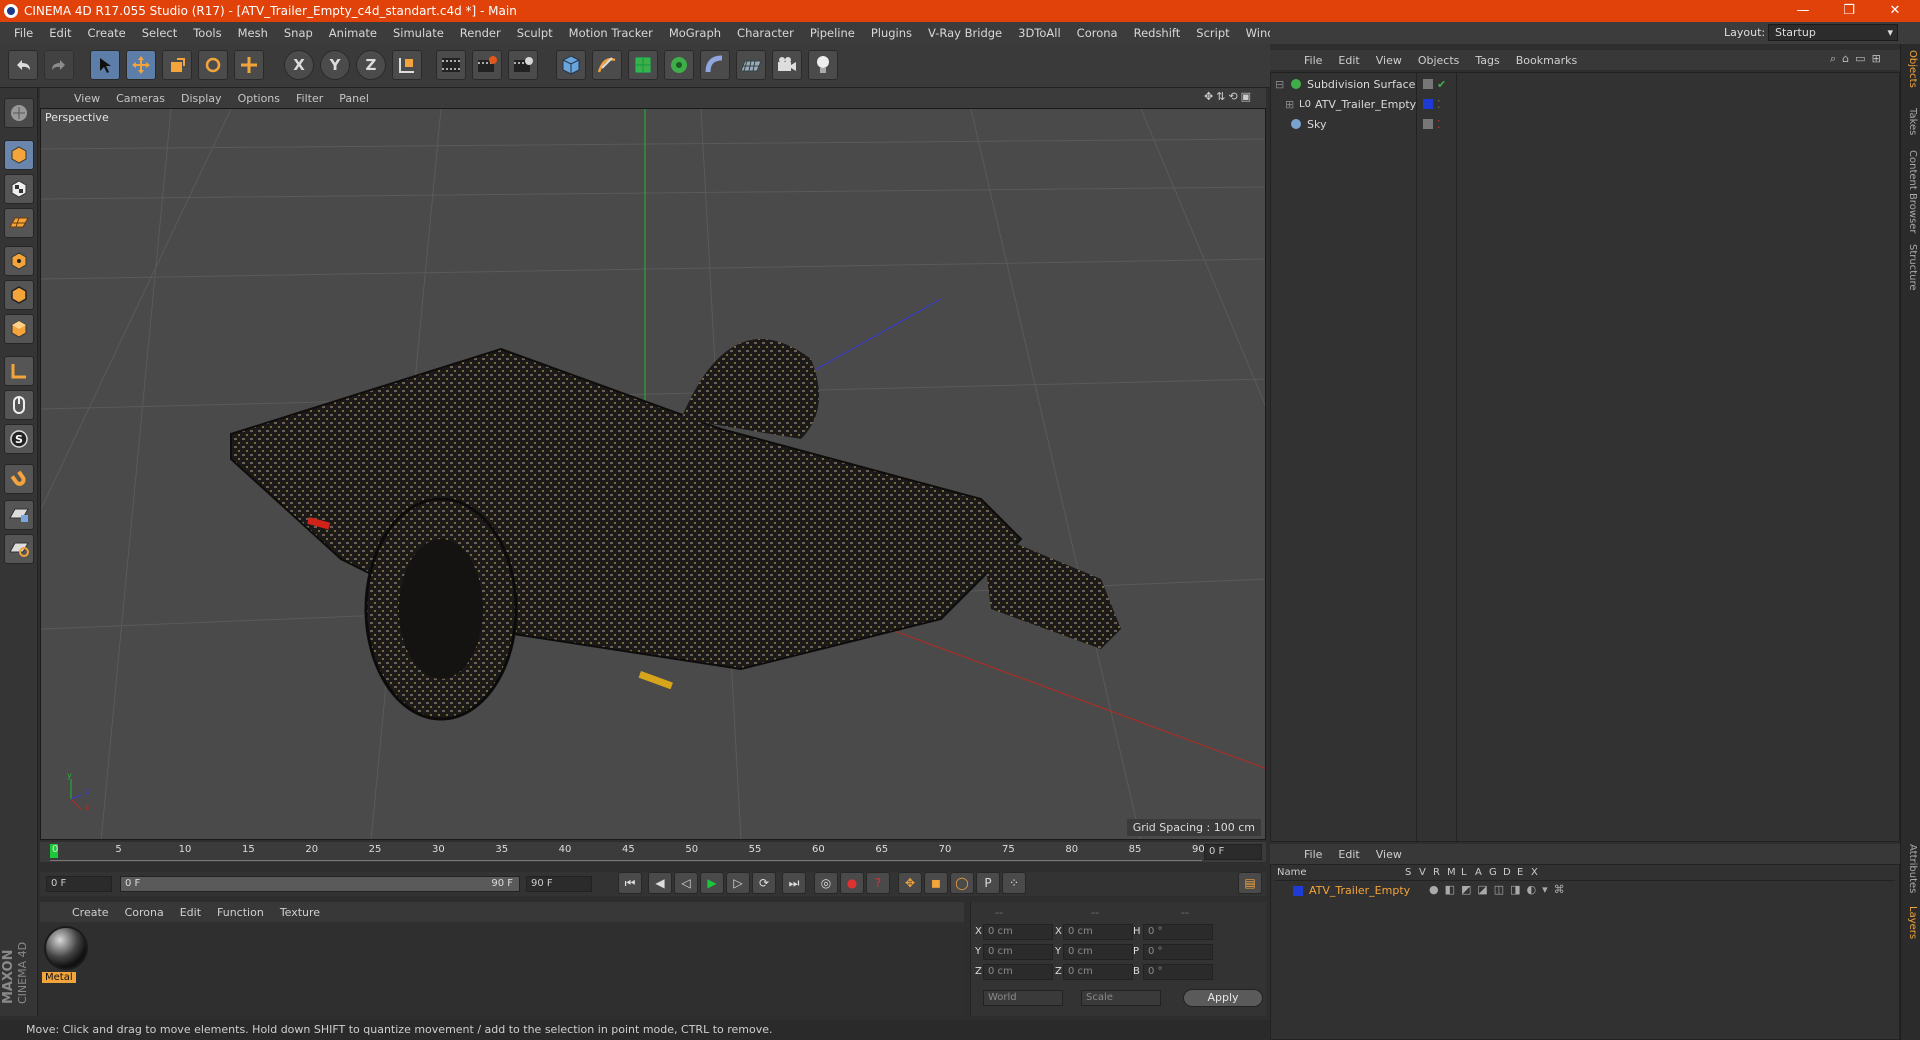 This screenshot has height=1040, width=1920. I want to click on object-menu-edit: Edit, so click(1348, 60).